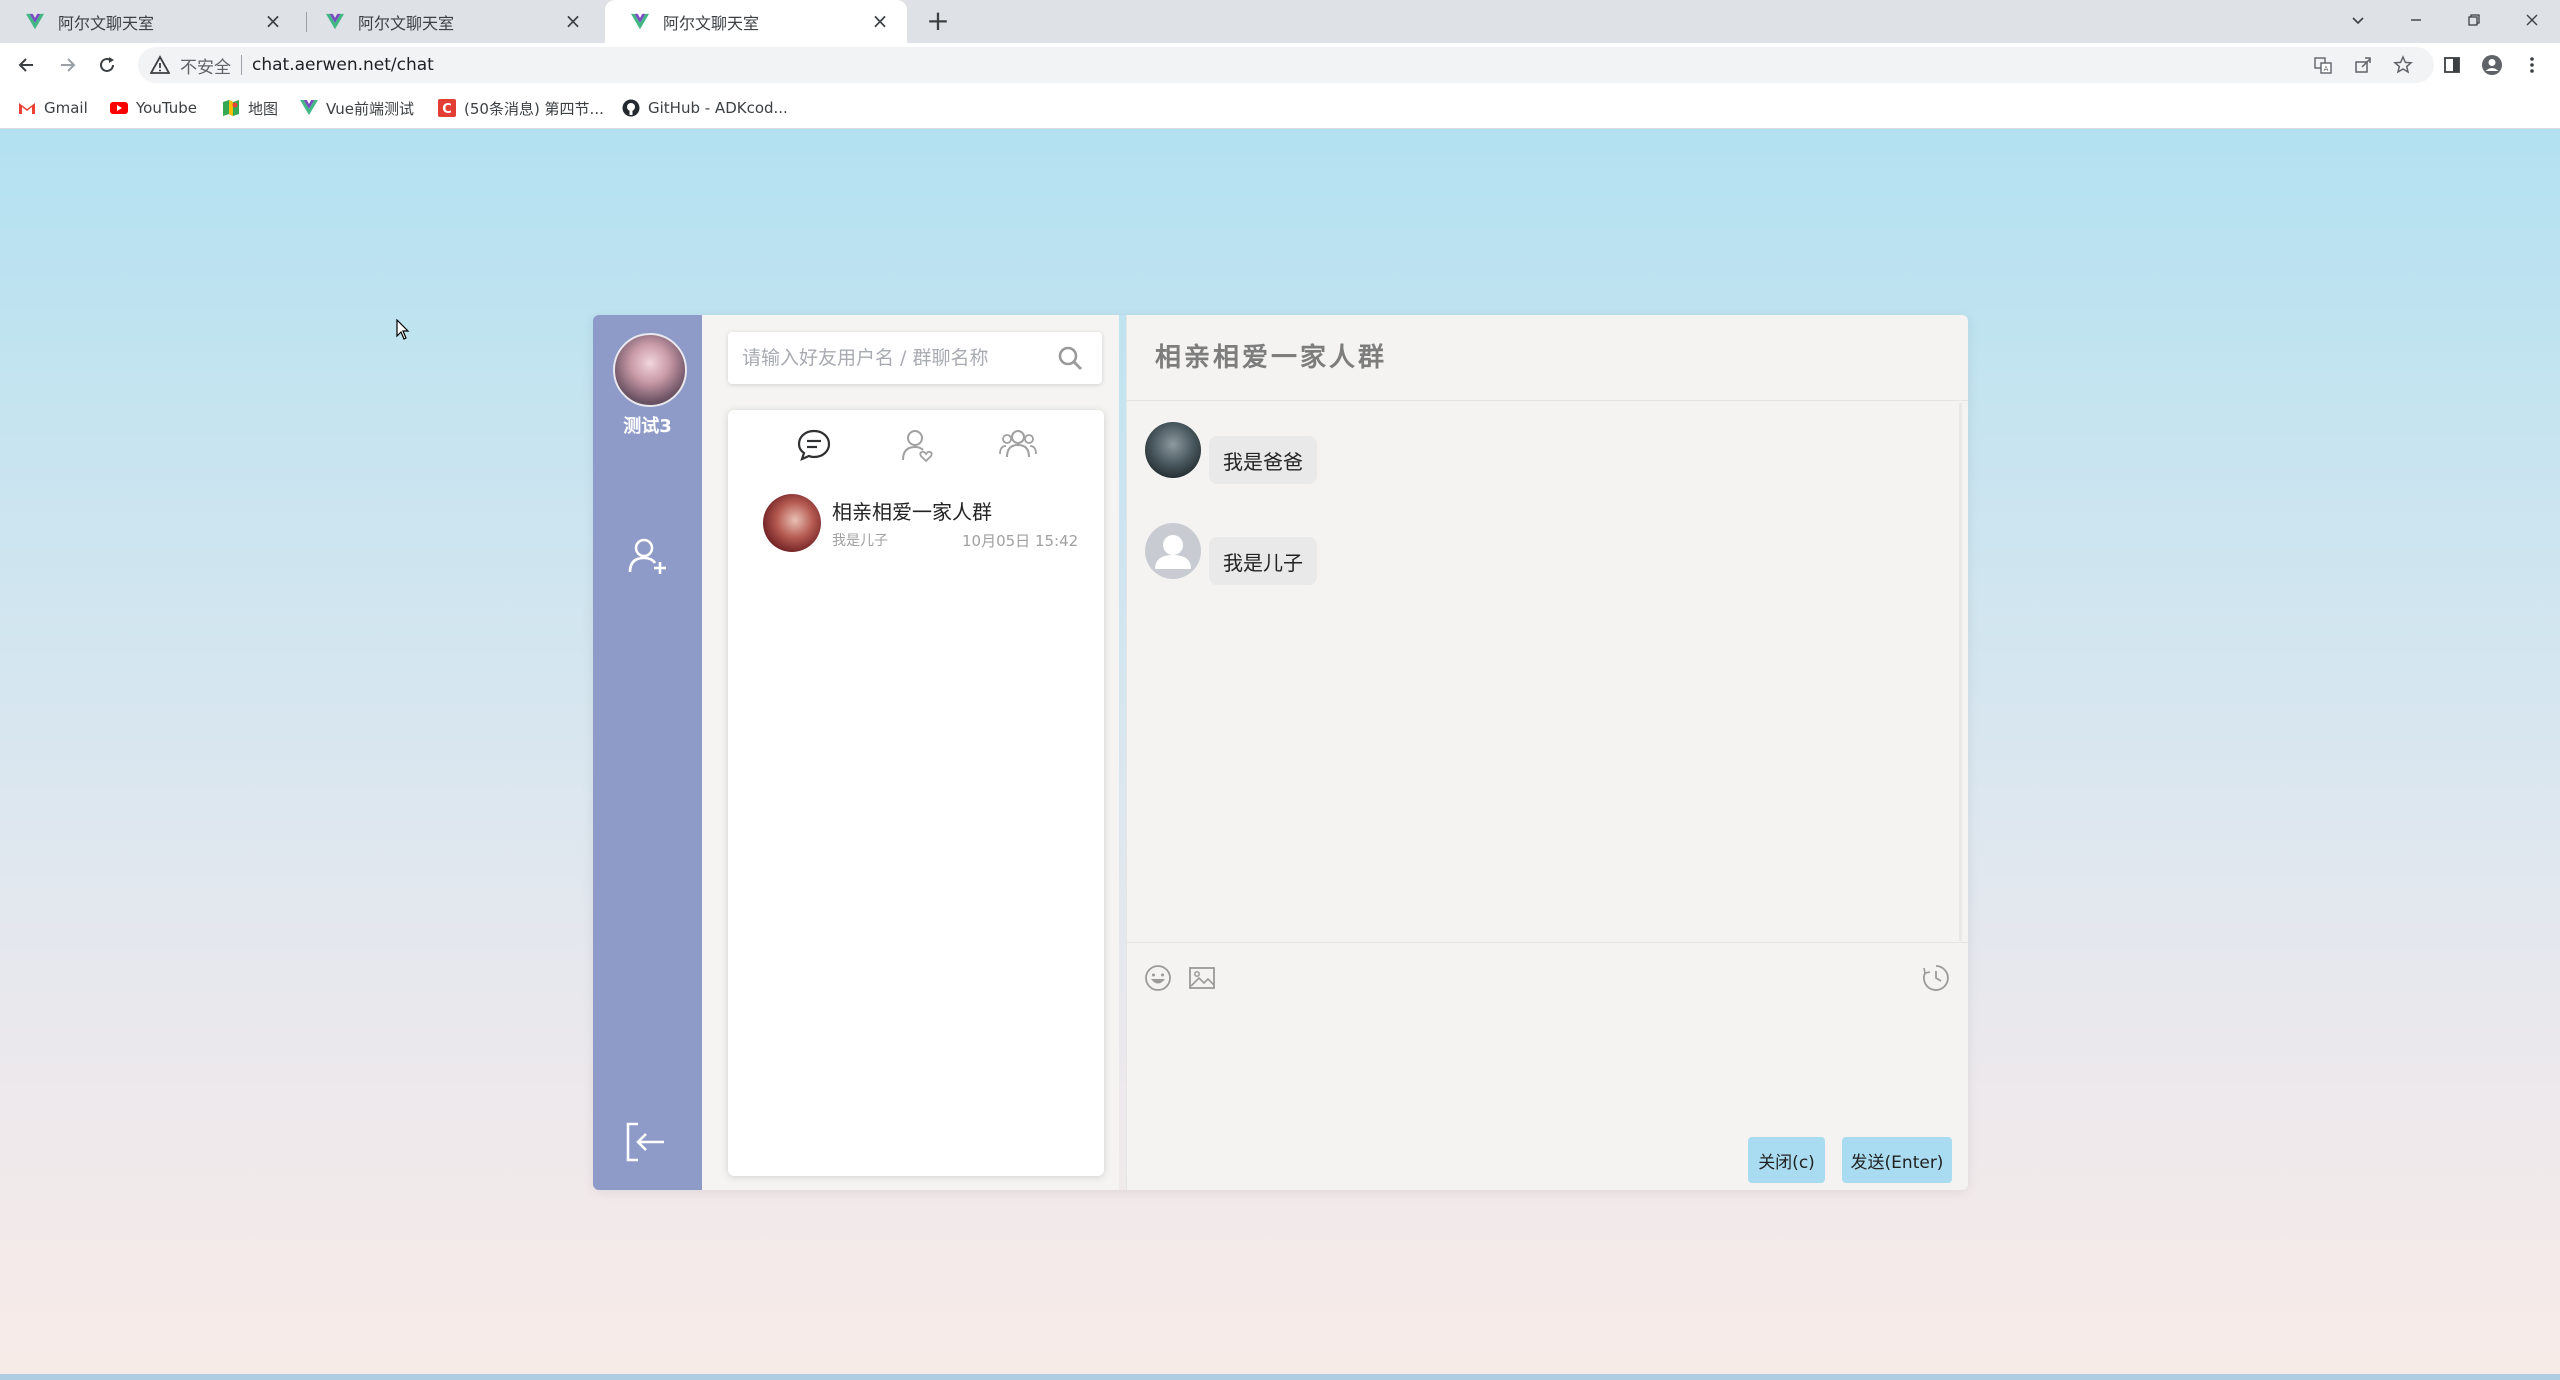 This screenshot has width=2560, height=1380. I want to click on list-tabs, so click(916, 445).